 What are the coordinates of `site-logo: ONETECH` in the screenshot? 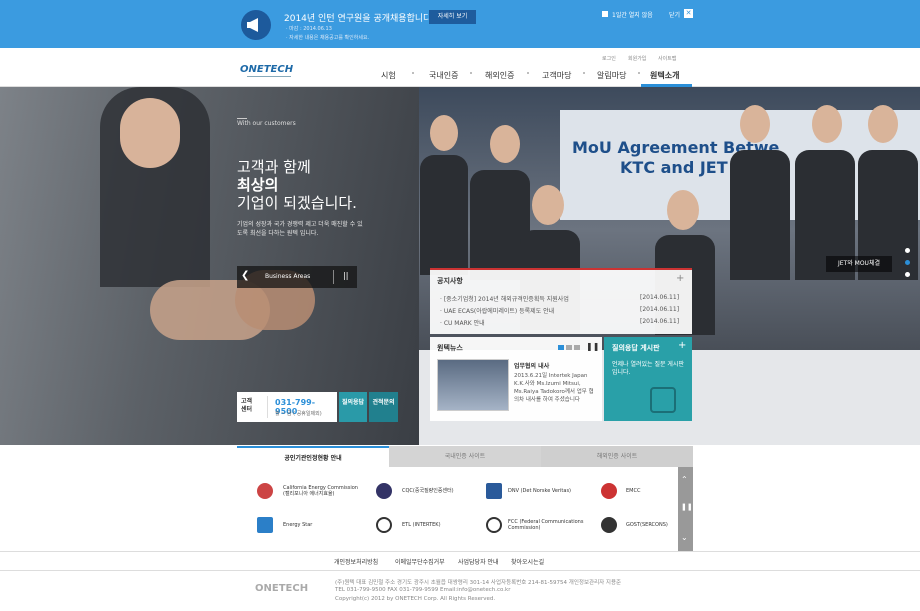 It's located at (266, 69).